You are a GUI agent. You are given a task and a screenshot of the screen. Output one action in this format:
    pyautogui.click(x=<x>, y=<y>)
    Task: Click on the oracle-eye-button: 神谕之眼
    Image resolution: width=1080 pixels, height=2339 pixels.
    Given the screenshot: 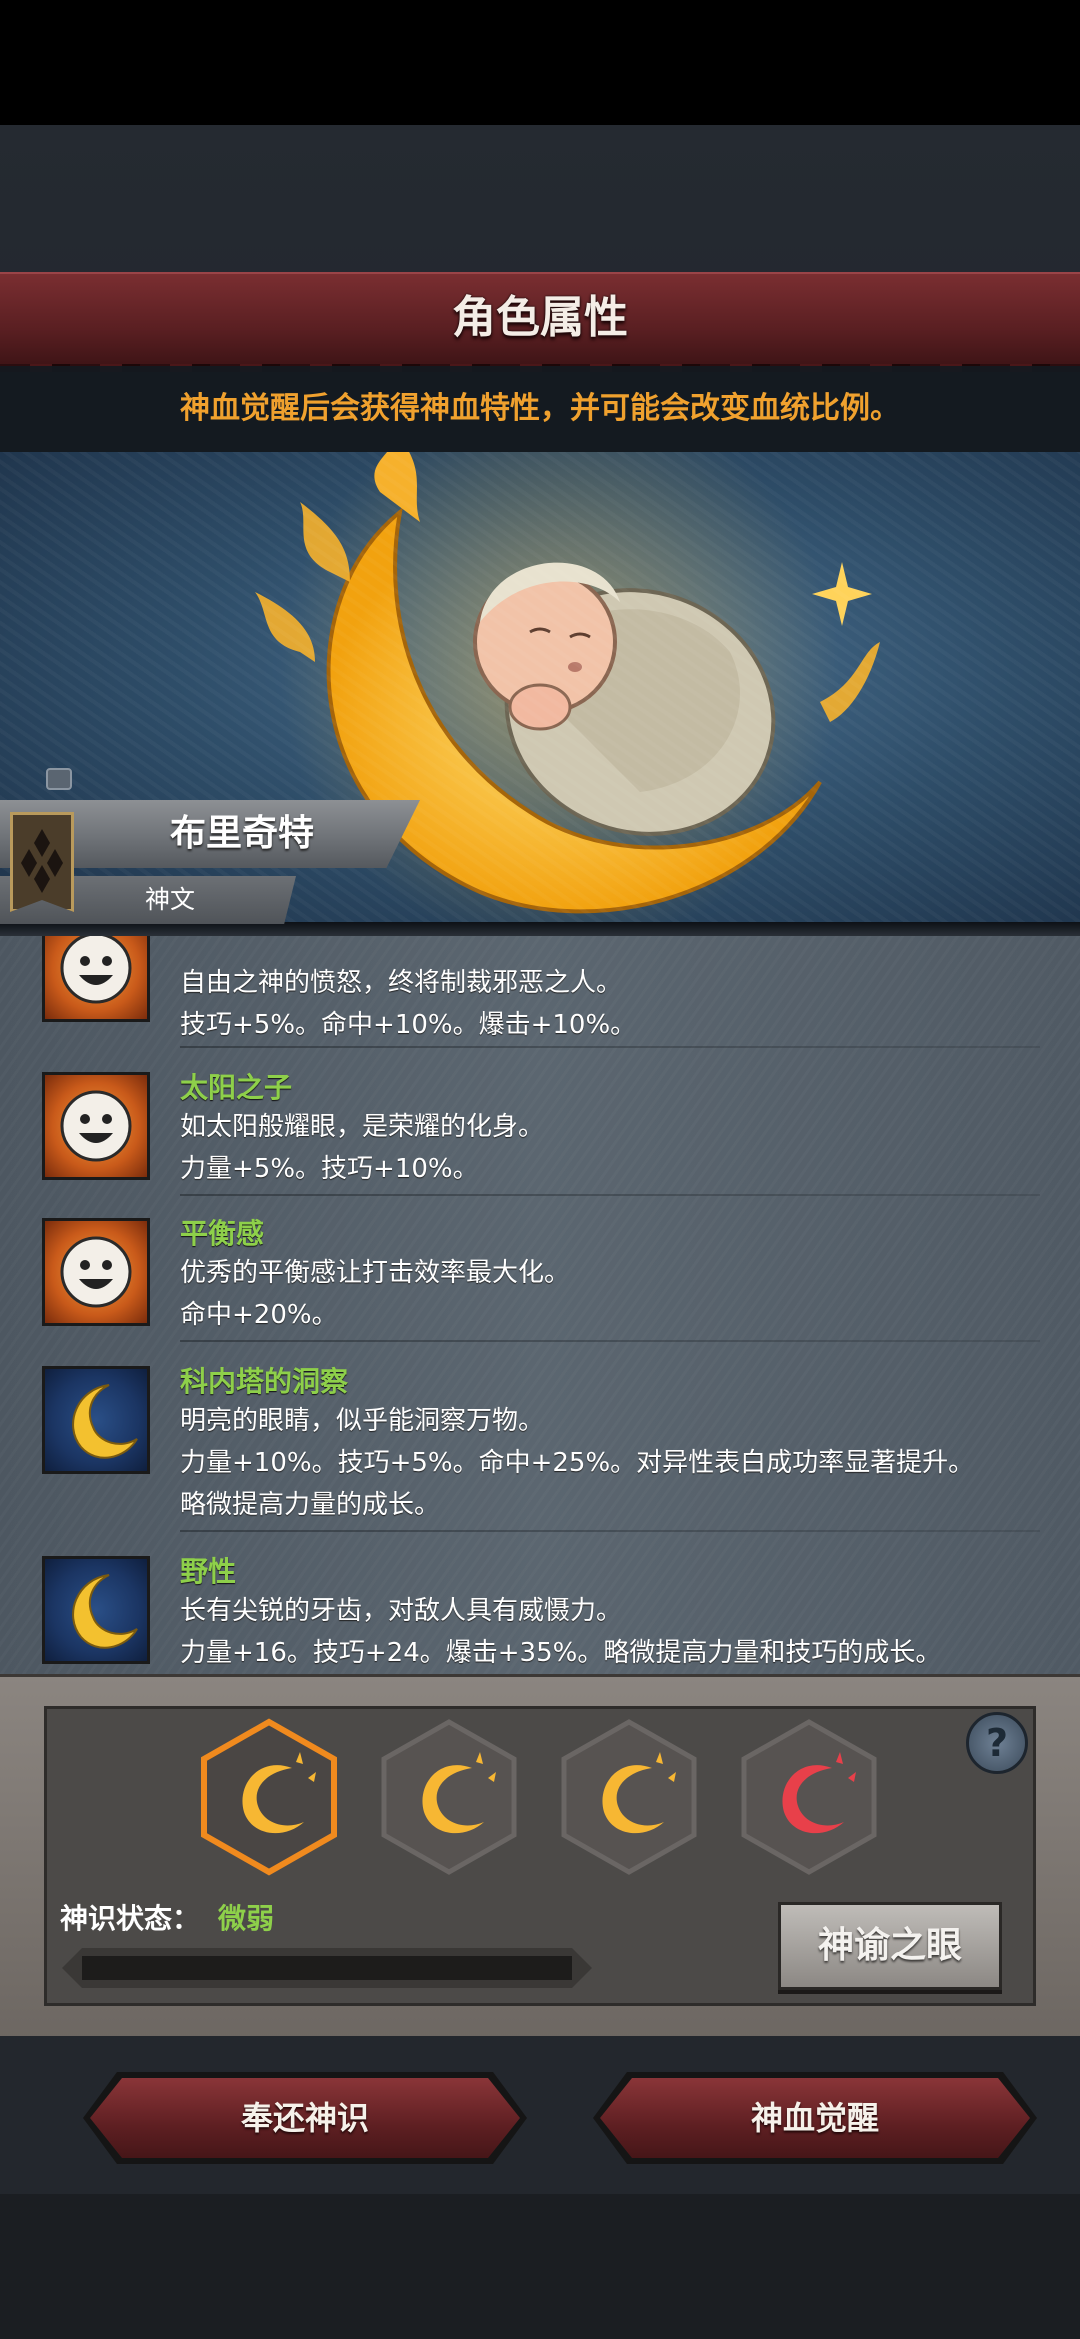 What is the action you would take?
    pyautogui.click(x=890, y=1946)
    